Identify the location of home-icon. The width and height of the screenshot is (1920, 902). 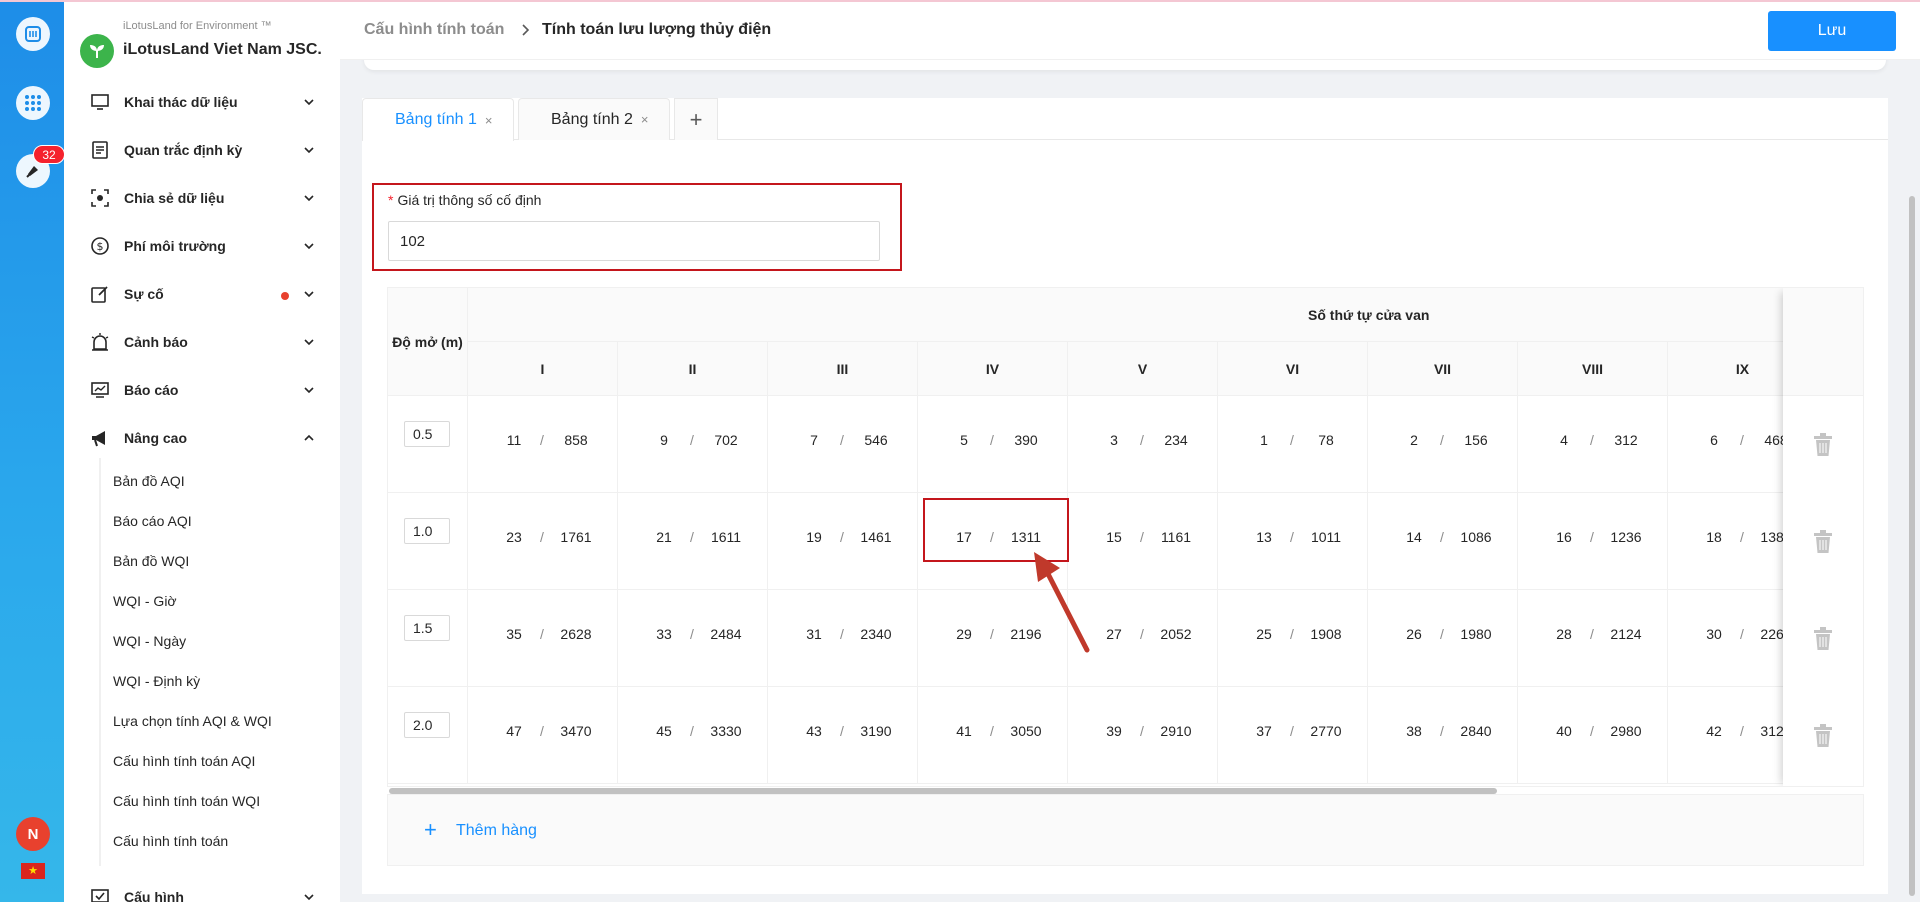
(33, 34).